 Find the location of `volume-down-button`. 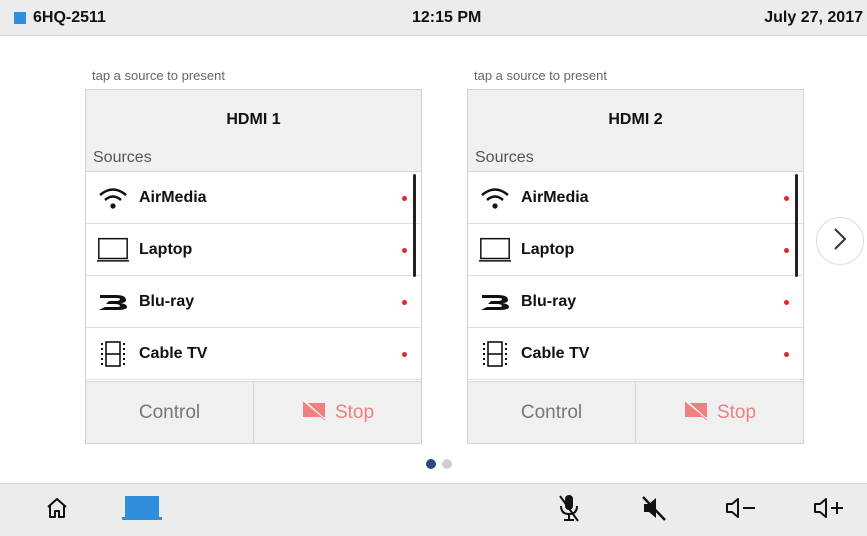

volume-down-button is located at coordinates (741, 510).